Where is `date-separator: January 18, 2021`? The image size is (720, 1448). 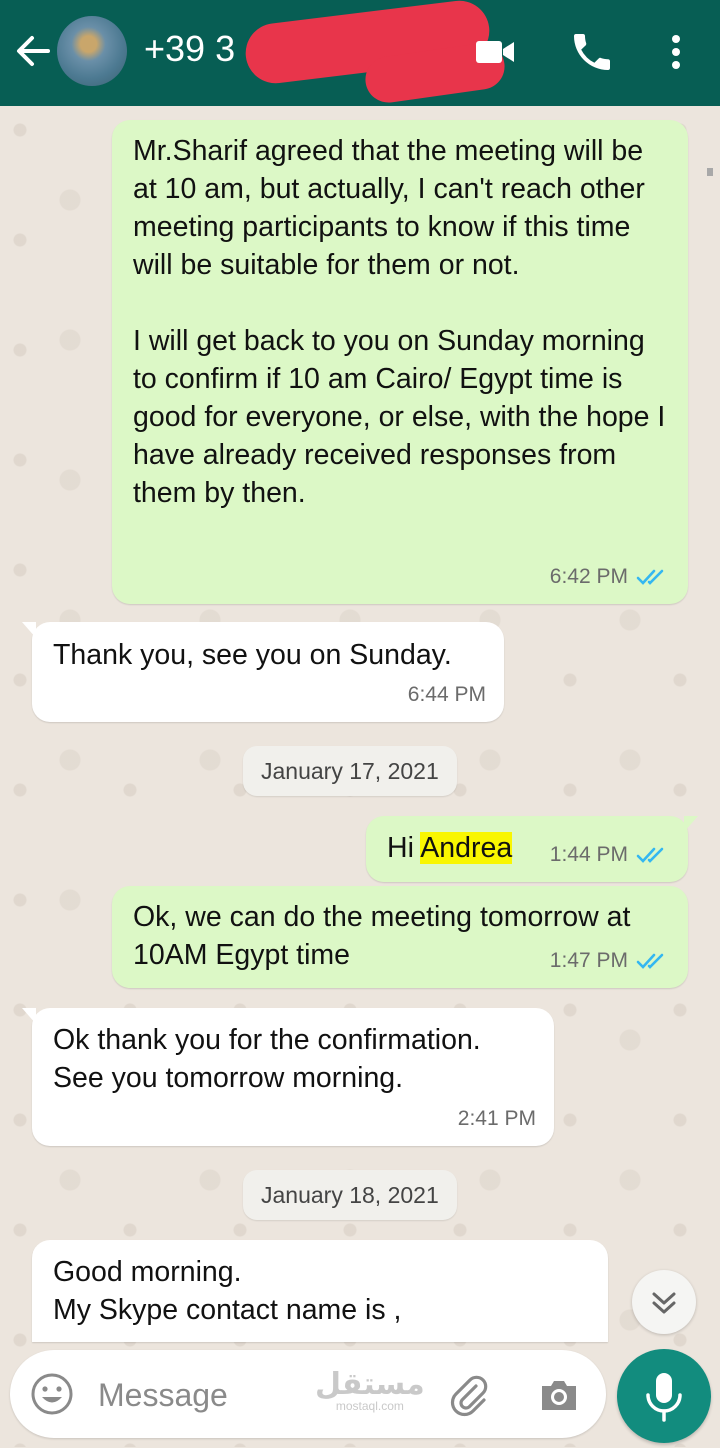 date-separator: January 18, 2021 is located at coordinates (350, 1195).